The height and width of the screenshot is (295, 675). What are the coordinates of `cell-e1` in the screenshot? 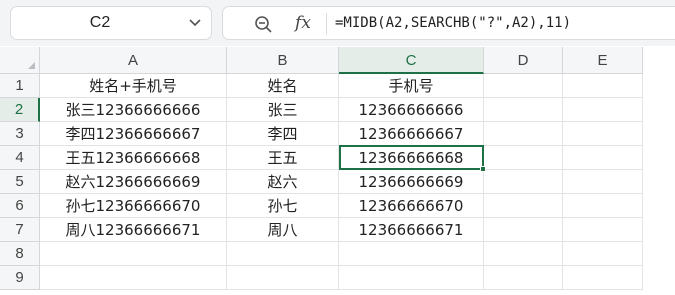 It's located at (603, 86).